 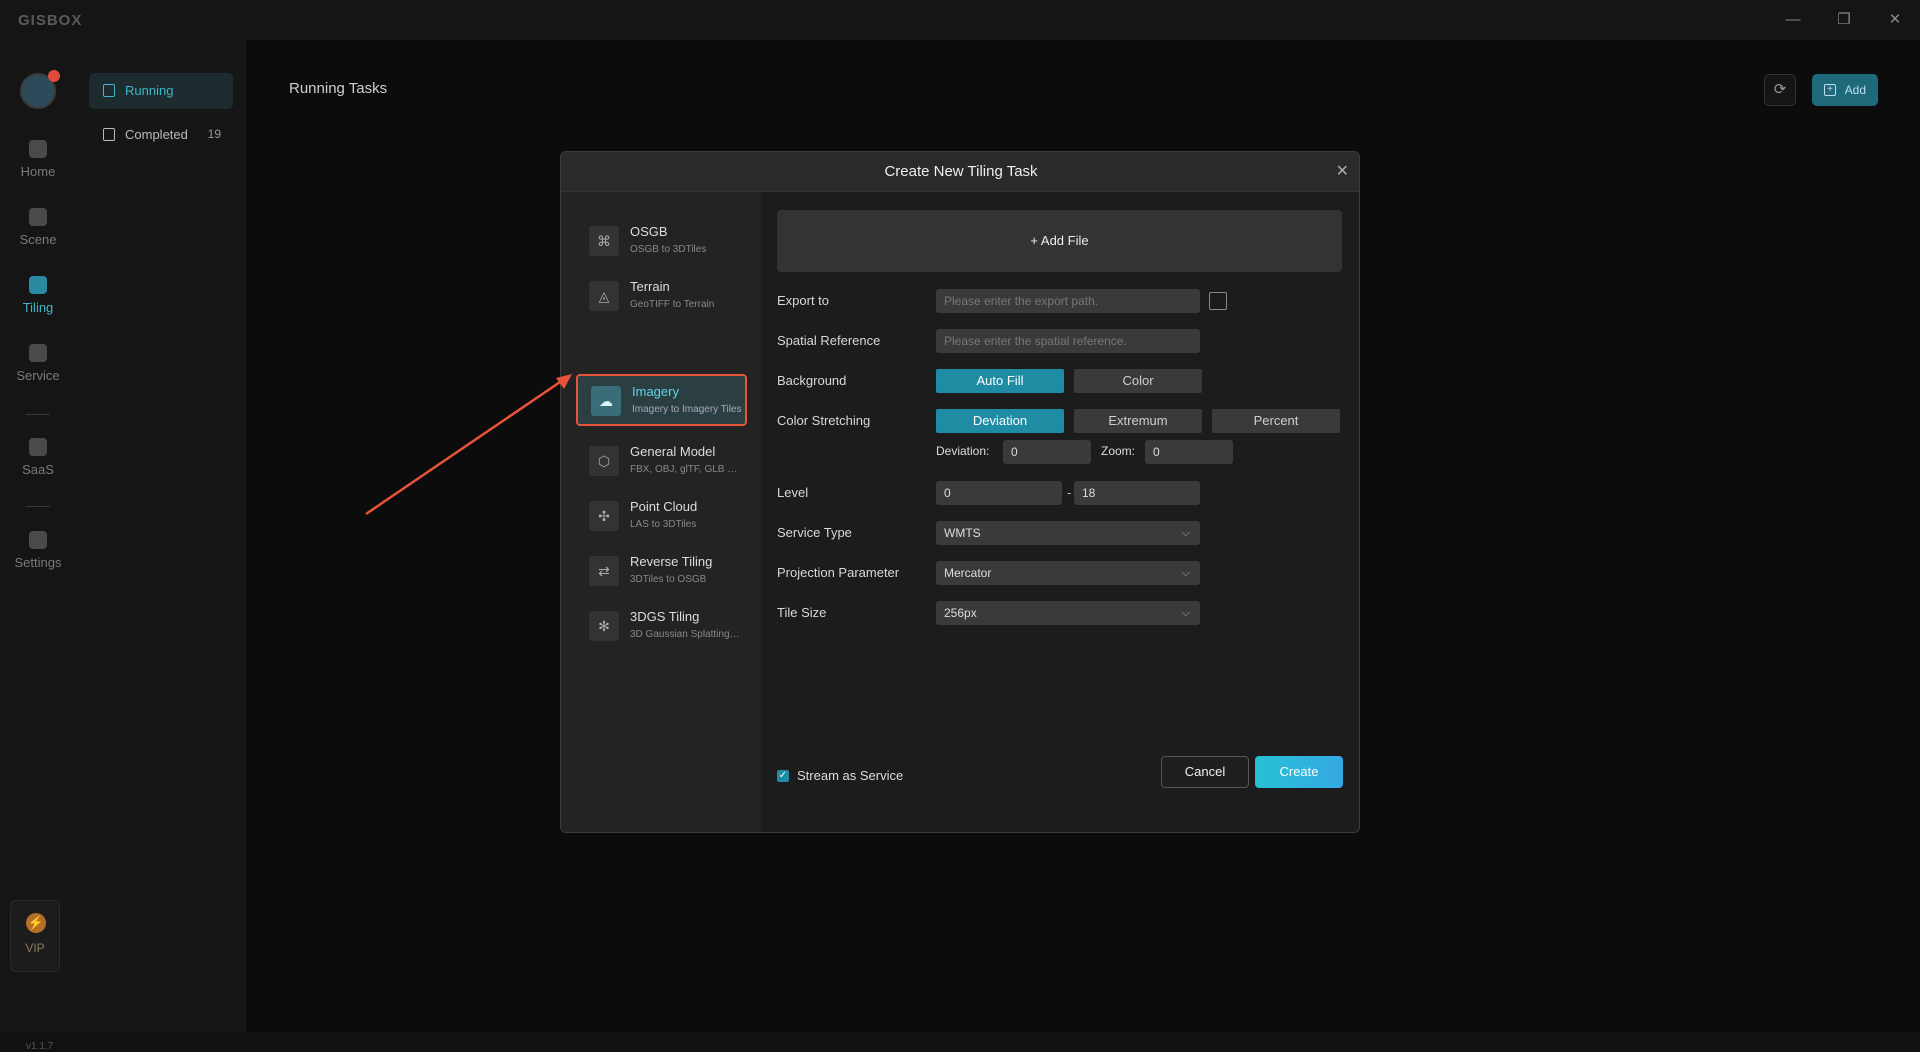 What do you see at coordinates (961, 171) in the screenshot?
I see `dialog-title: Create New Tiling Task` at bounding box center [961, 171].